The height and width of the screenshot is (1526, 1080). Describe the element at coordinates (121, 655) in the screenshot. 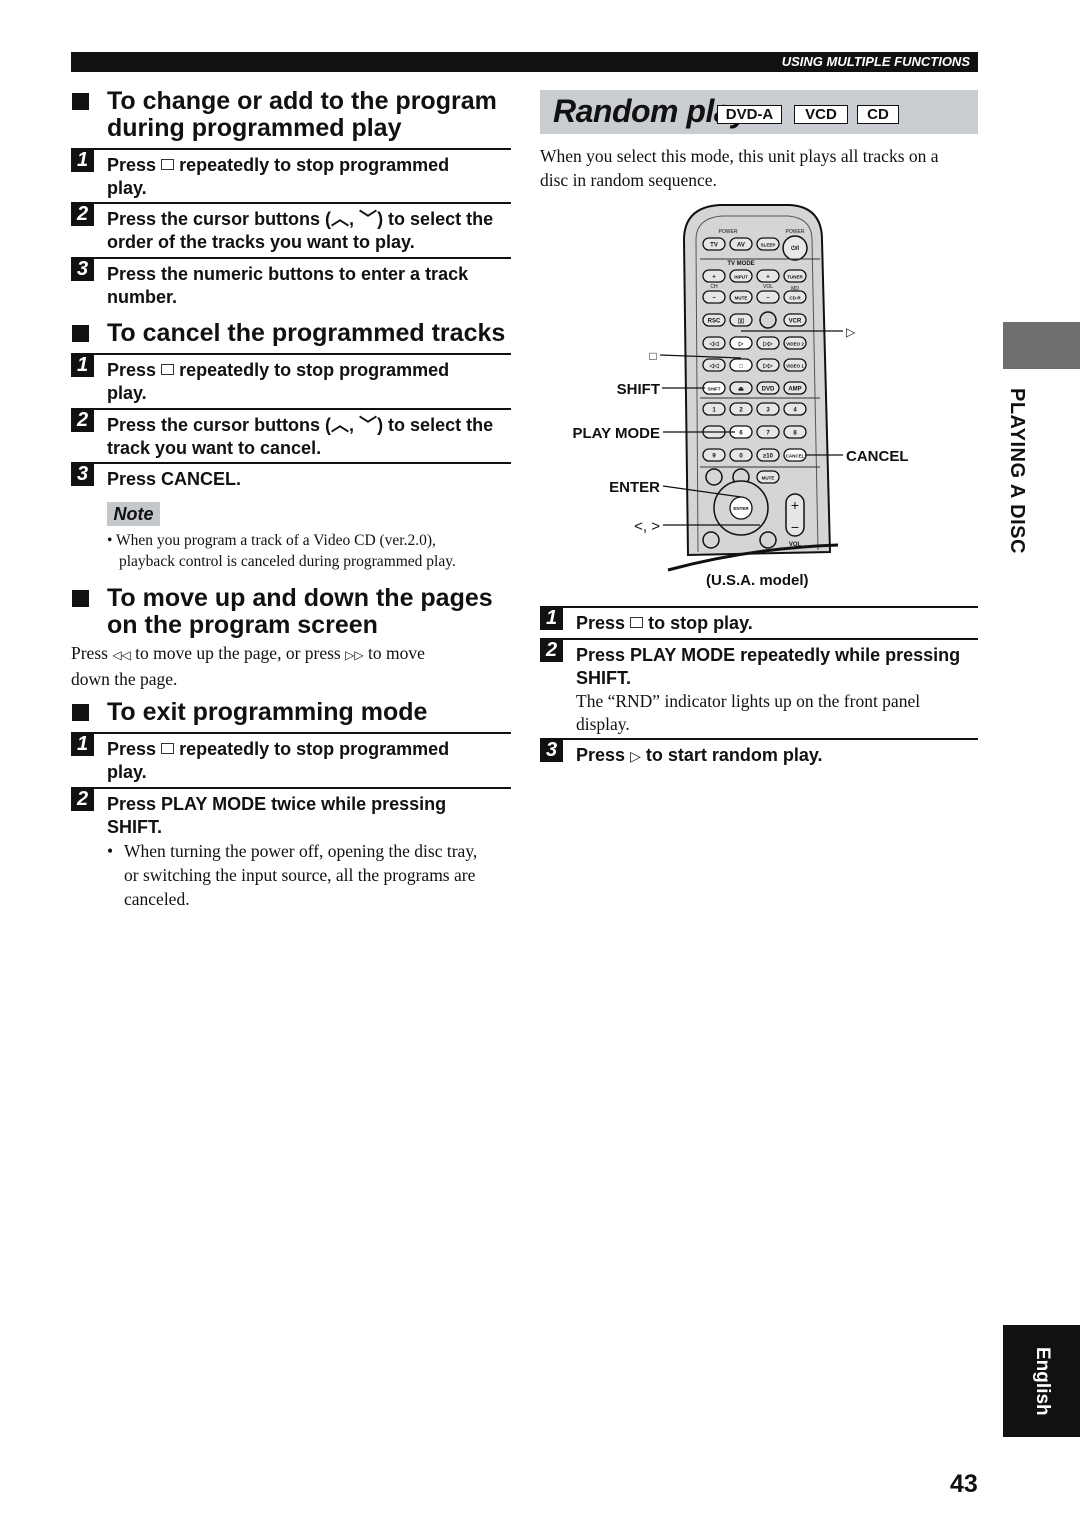

I see `skip-back-icon: ◁◁` at that location.